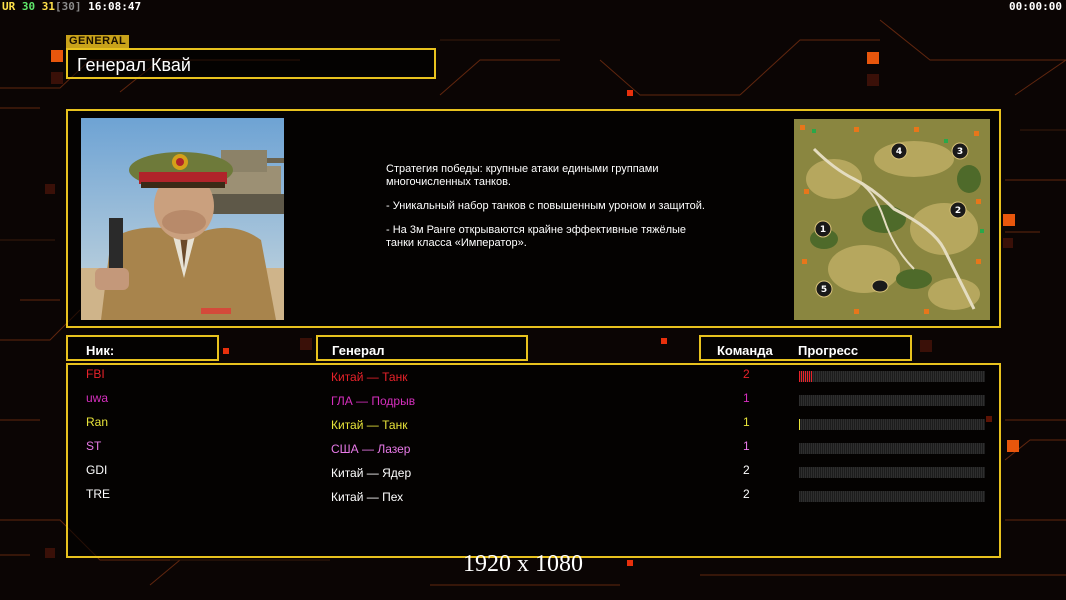  I want to click on game-timer: 00:00:00, so click(1035, 6).